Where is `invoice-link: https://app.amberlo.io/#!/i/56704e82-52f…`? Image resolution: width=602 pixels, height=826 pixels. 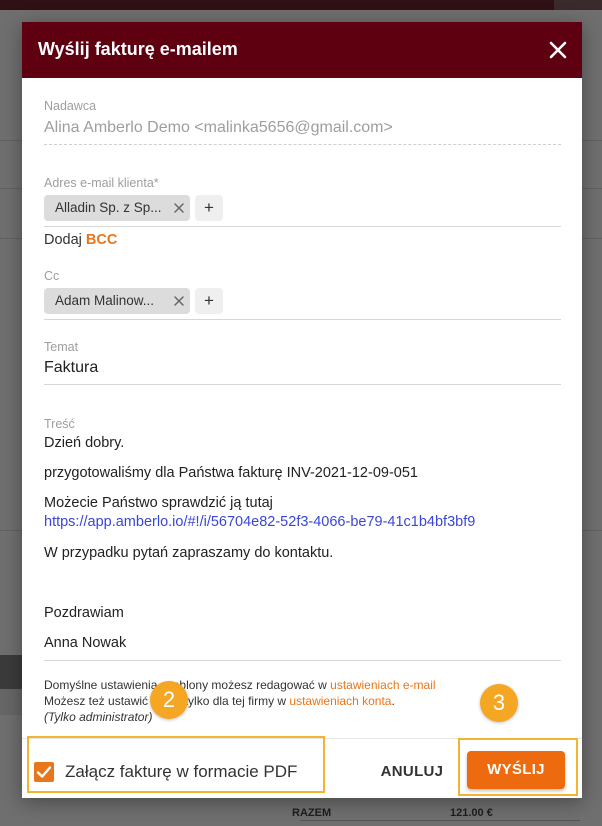 invoice-link: https://app.amberlo.io/#!/i/56704e82-52f… is located at coordinates (259, 522).